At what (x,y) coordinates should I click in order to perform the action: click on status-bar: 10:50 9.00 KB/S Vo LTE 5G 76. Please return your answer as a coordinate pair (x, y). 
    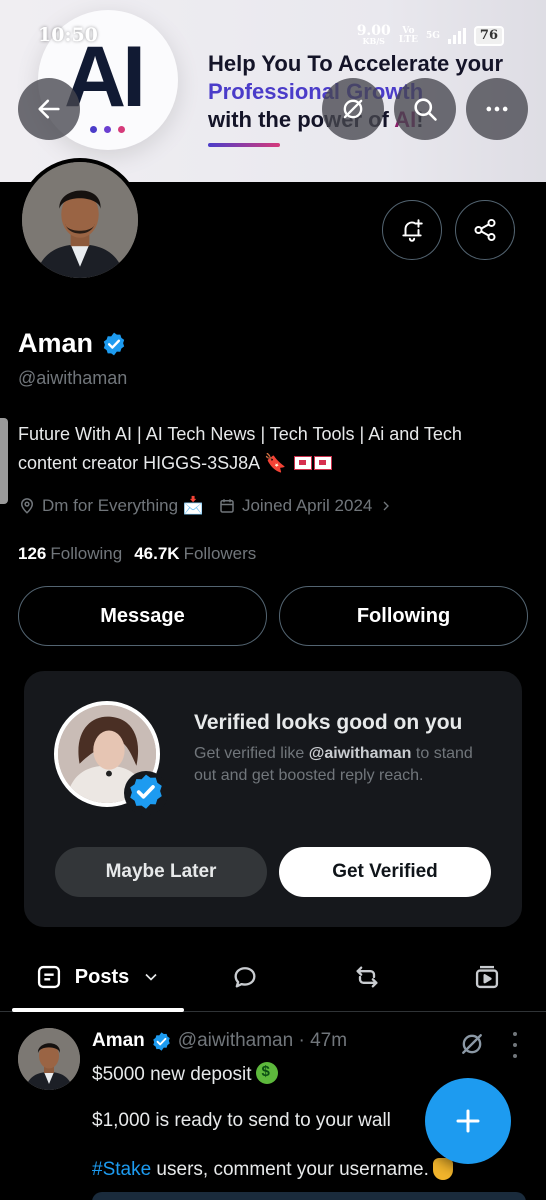
    Looking at the image, I should click on (273, 35).